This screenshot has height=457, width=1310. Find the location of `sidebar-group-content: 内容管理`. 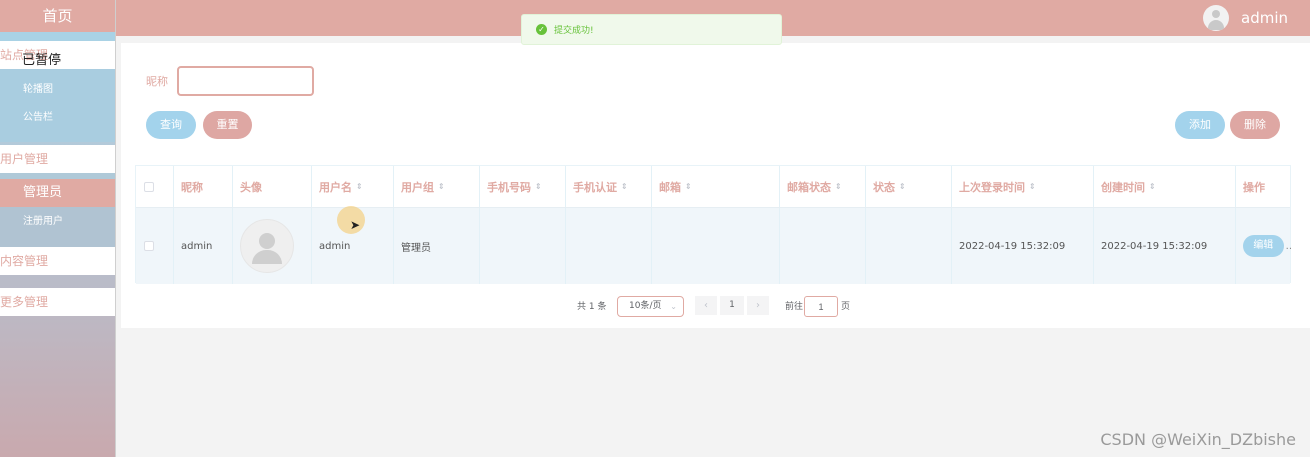

sidebar-group-content: 内容管理 is located at coordinates (57, 261).